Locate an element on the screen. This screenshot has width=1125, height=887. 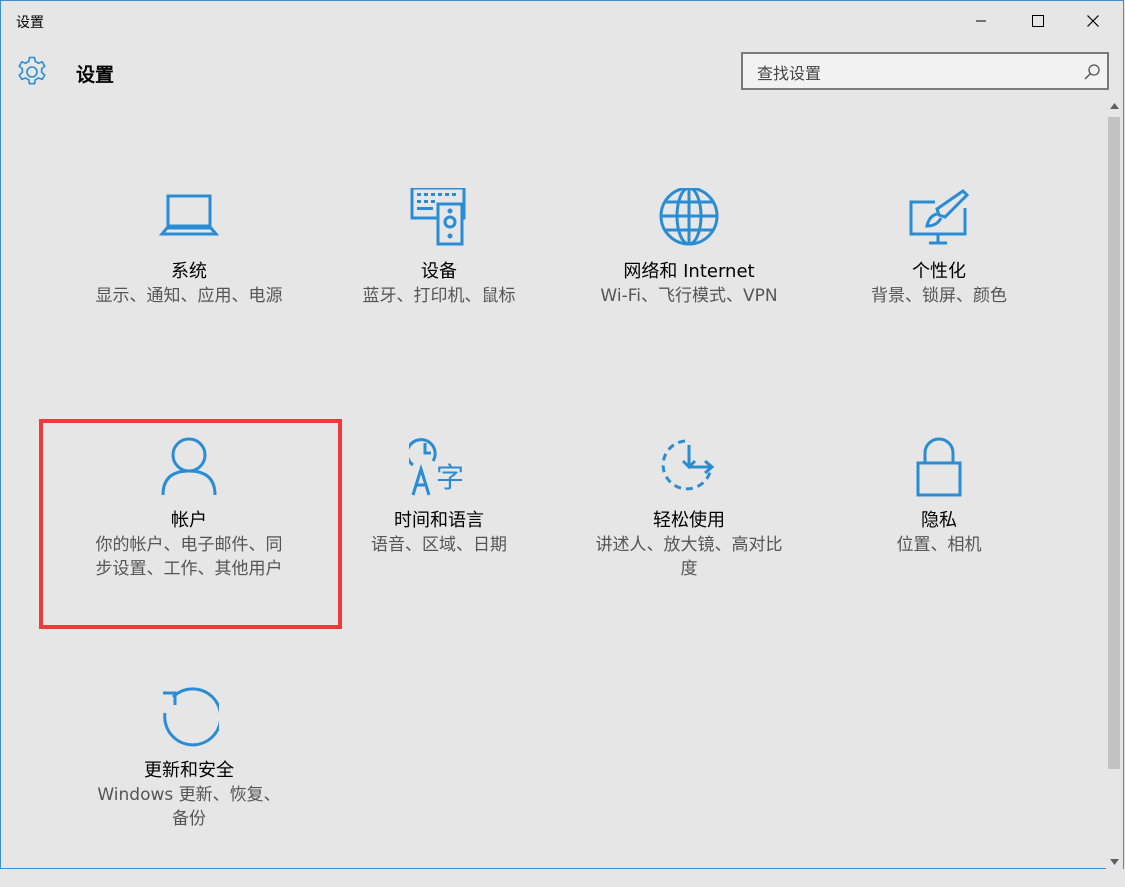
category-title: 设备 is located at coordinates (439, 271).